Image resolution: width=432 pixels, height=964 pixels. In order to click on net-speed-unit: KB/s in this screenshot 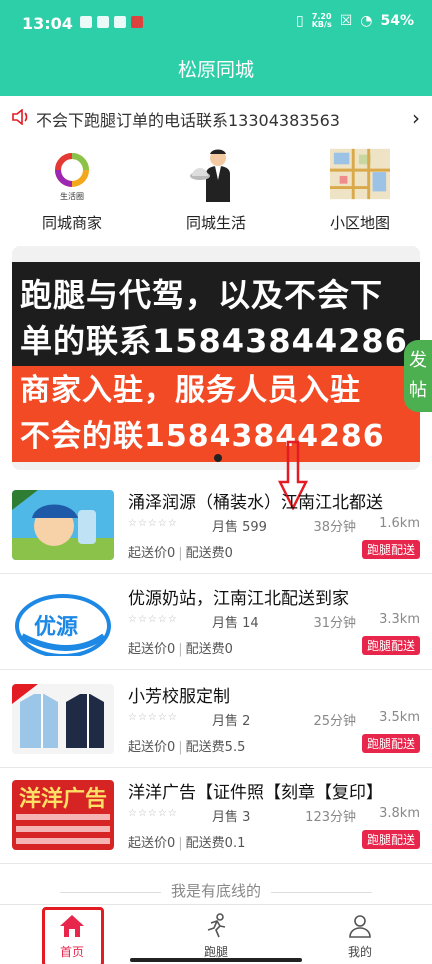, I will do `click(321, 24)`.